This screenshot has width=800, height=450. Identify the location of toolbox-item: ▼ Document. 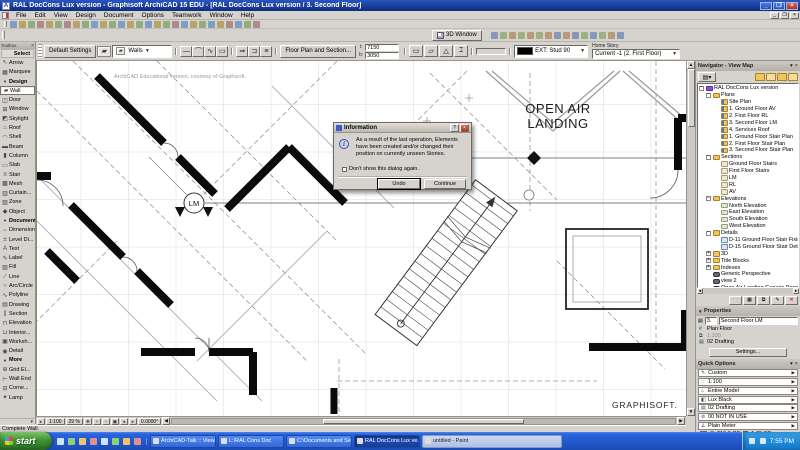
(17, 220).